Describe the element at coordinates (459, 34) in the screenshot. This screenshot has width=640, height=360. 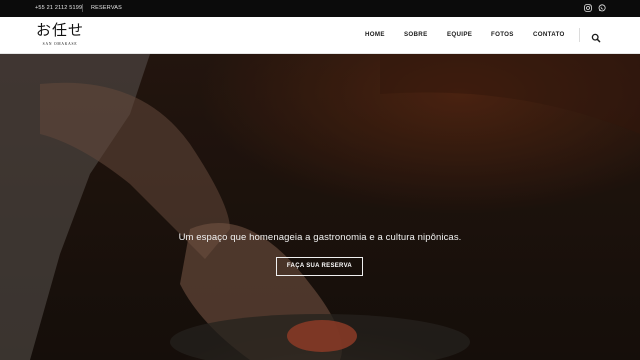
I see `nav-equipe: EQUIPE` at that location.